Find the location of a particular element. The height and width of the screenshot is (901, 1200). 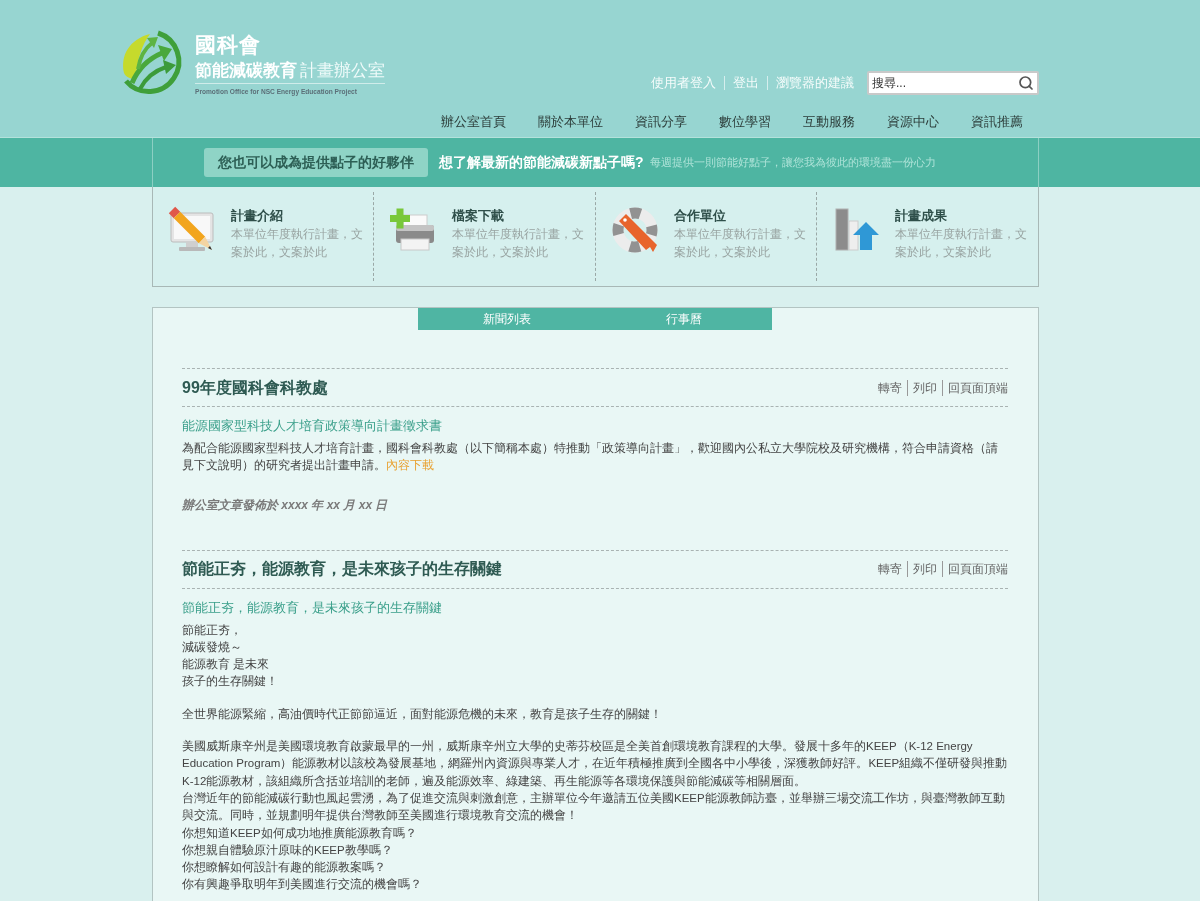

nav-item: 資訊分享 is located at coordinates (661, 122).